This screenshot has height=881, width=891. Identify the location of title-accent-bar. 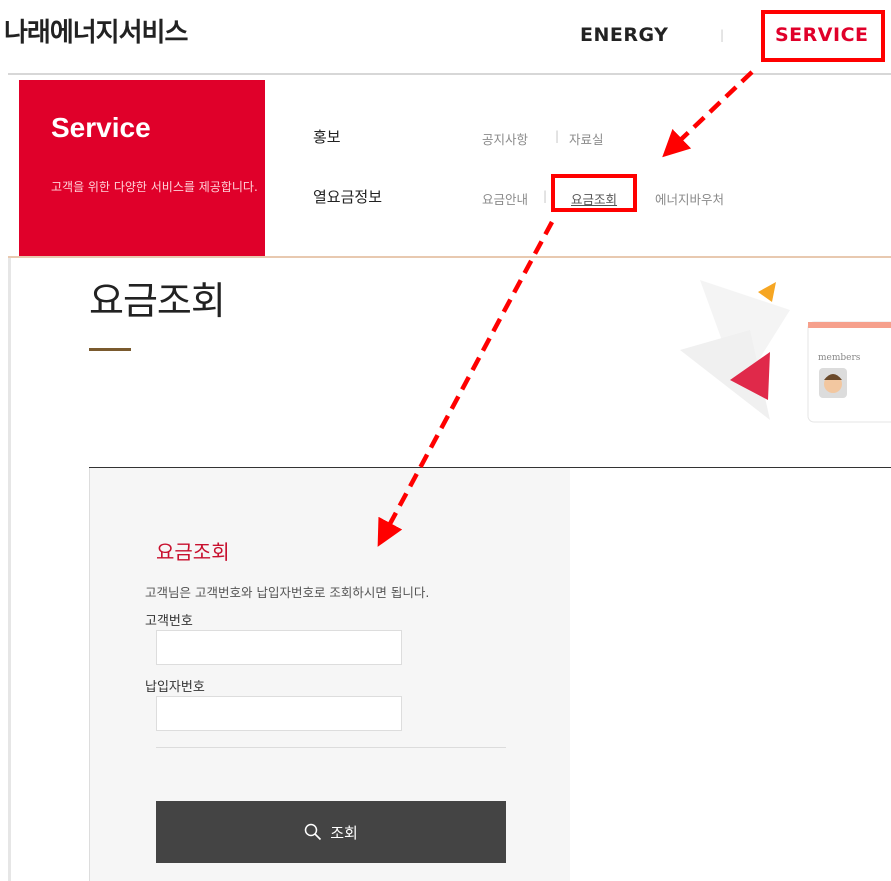
(110, 349).